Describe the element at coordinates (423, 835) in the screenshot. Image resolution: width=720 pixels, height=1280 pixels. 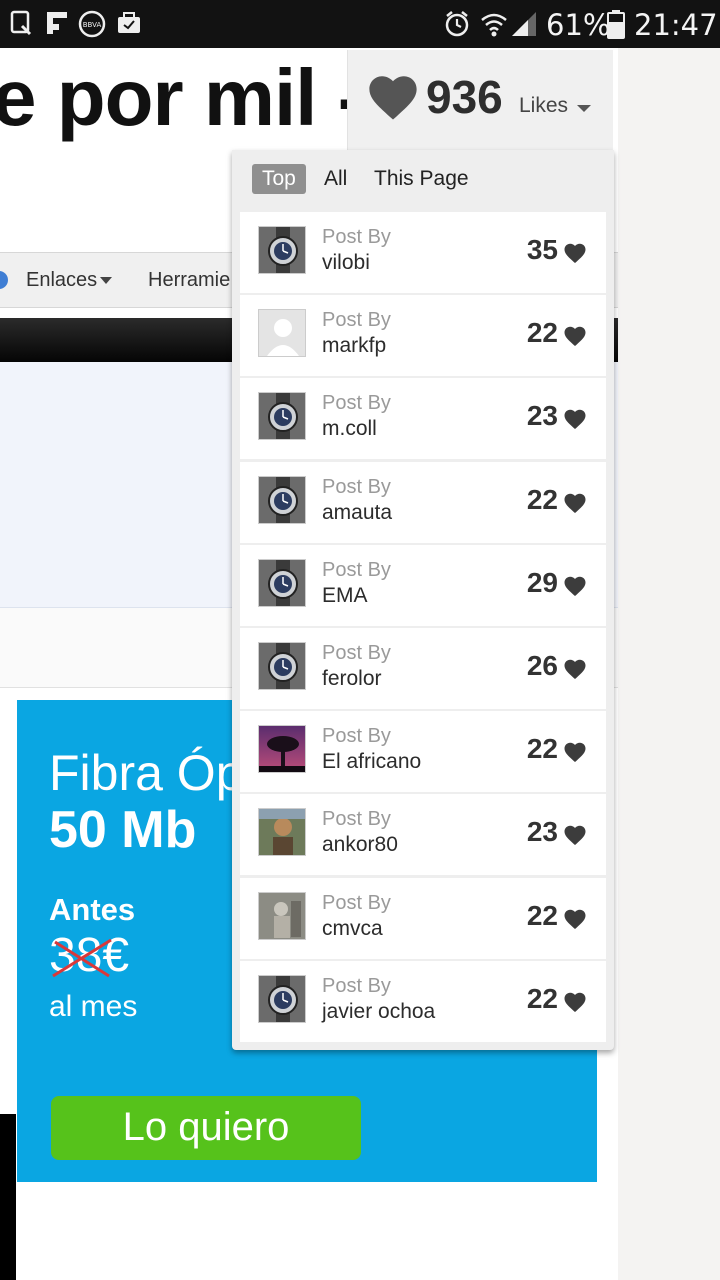
I see `like-row: Post By ankor80 23` at that location.